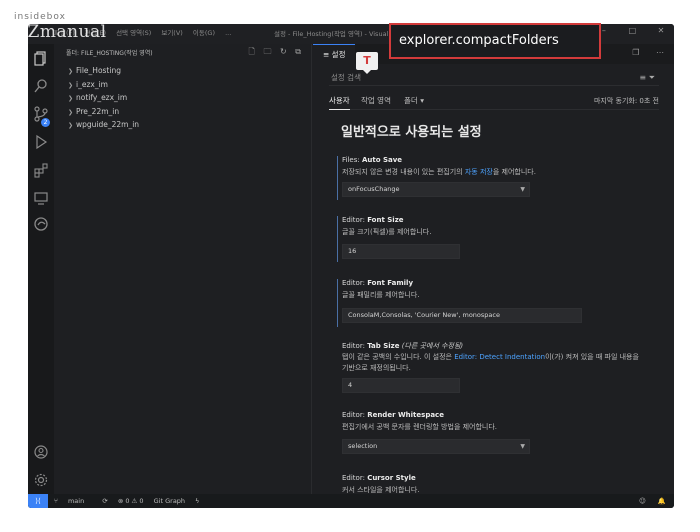 This screenshot has height=532, width=700. What do you see at coordinates (327, 54) in the screenshot?
I see `settings-file-icon: ≡` at bounding box center [327, 54].